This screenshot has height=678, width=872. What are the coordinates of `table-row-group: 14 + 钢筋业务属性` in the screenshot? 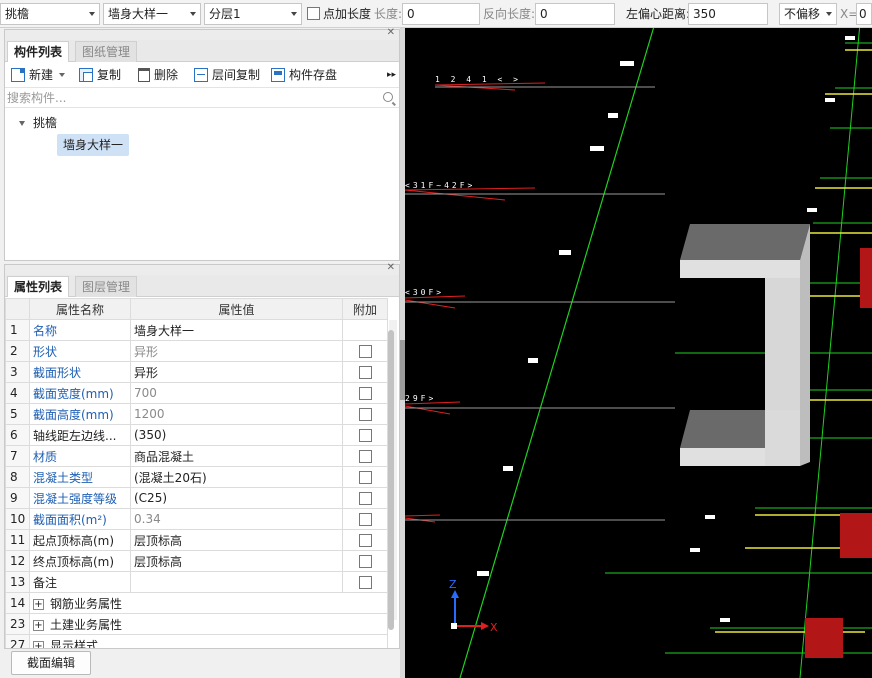 It's located at (196, 603).